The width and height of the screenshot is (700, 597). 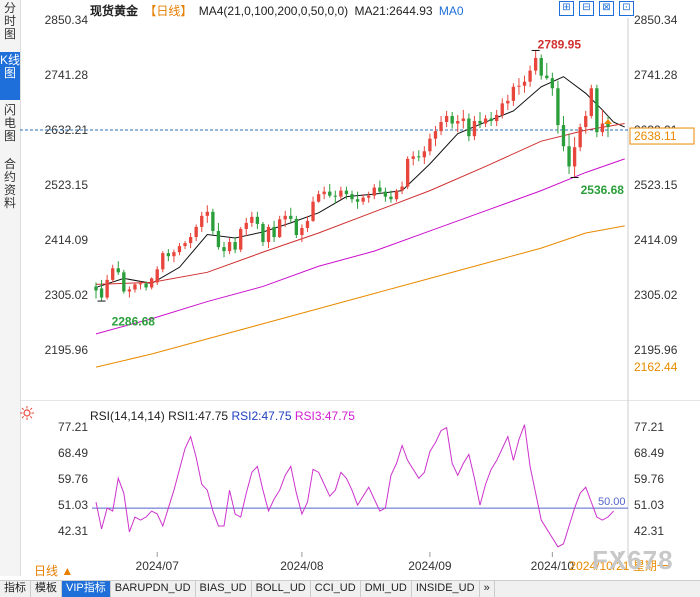 I want to click on price-axis-label-left: 2741.28, so click(x=67, y=75).